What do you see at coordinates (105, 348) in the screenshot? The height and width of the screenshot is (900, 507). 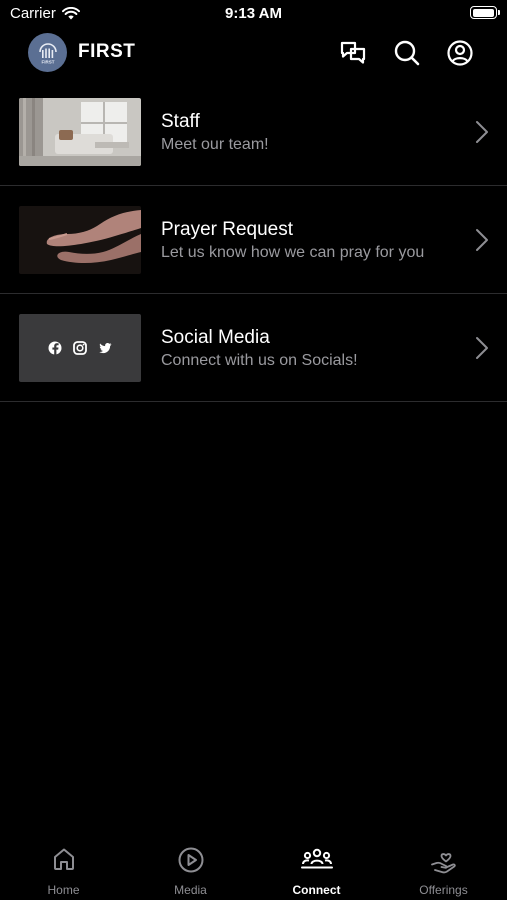 I see `twitter-icon` at bounding box center [105, 348].